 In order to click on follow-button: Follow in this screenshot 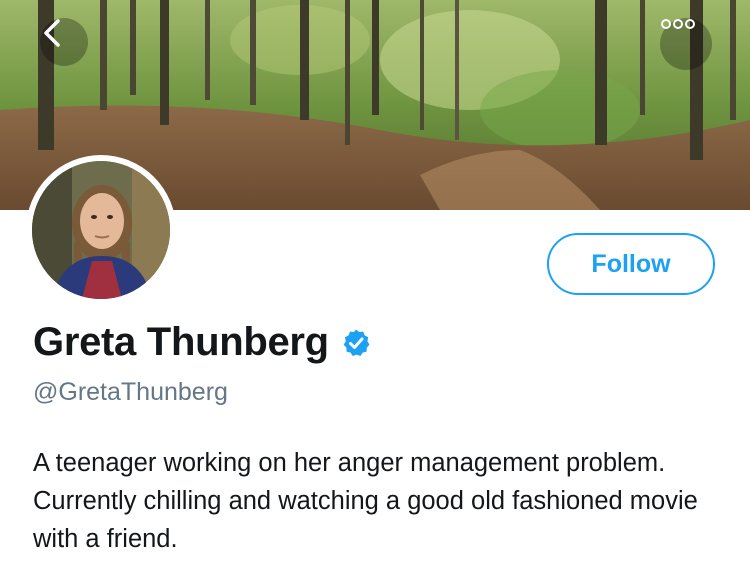, I will do `click(631, 264)`.